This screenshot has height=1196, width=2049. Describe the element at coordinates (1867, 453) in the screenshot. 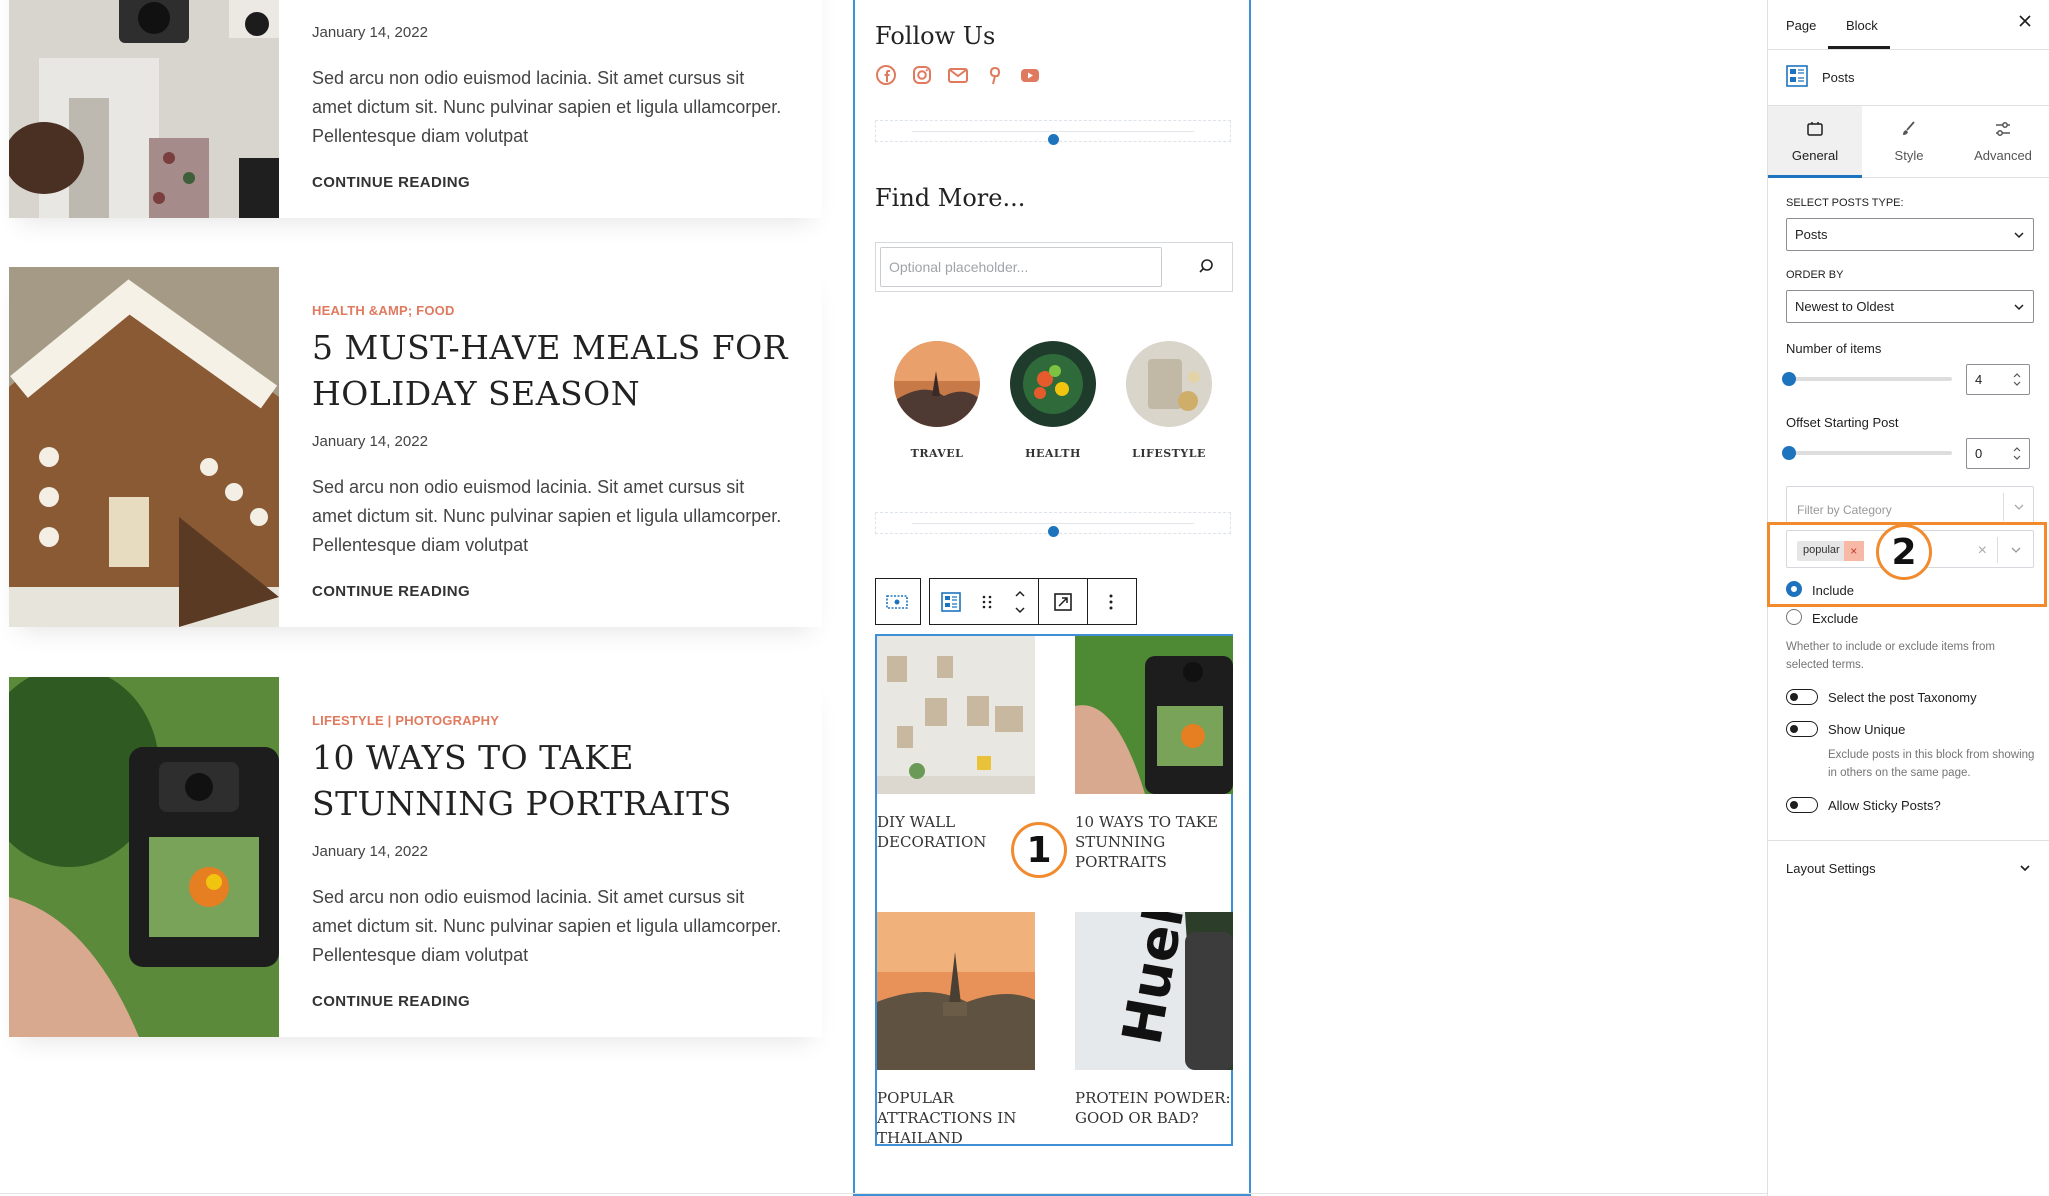

I see `offset-slider` at that location.